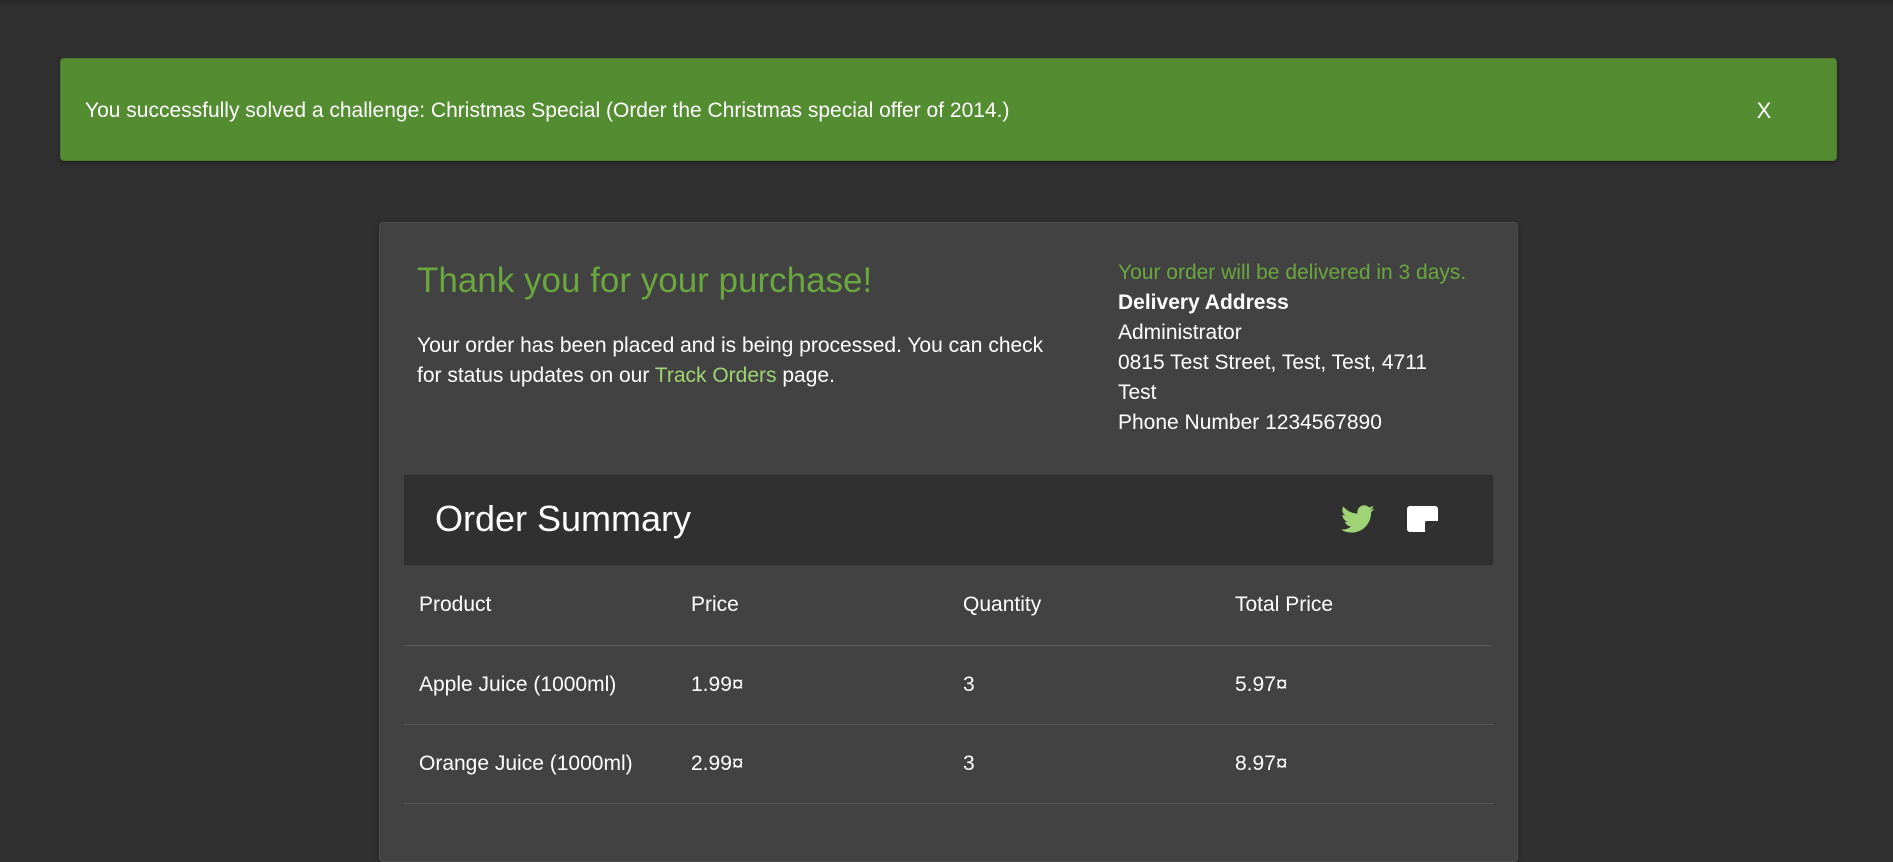 The height and width of the screenshot is (862, 1893). I want to click on order-summary-header: Order Summary, so click(948, 520).